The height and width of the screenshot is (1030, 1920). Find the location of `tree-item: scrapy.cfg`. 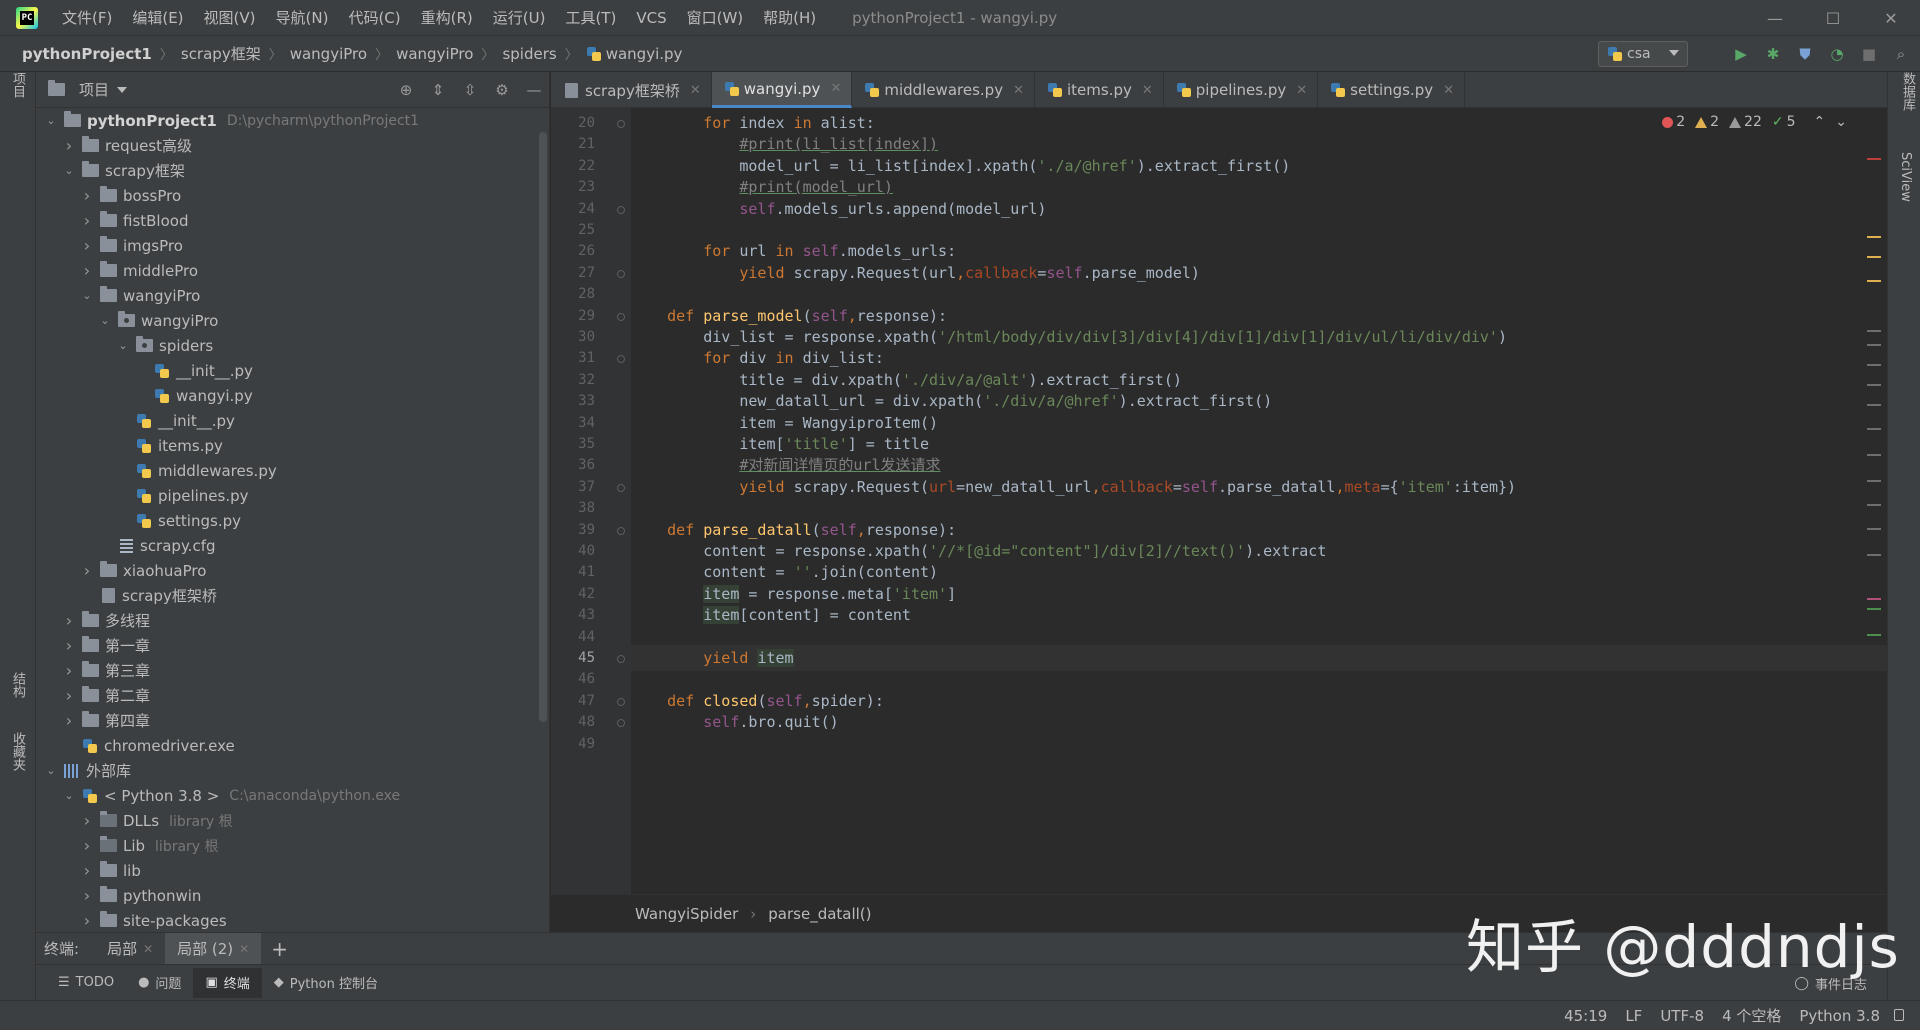

tree-item: scrapy.cfg is located at coordinates (286, 545).